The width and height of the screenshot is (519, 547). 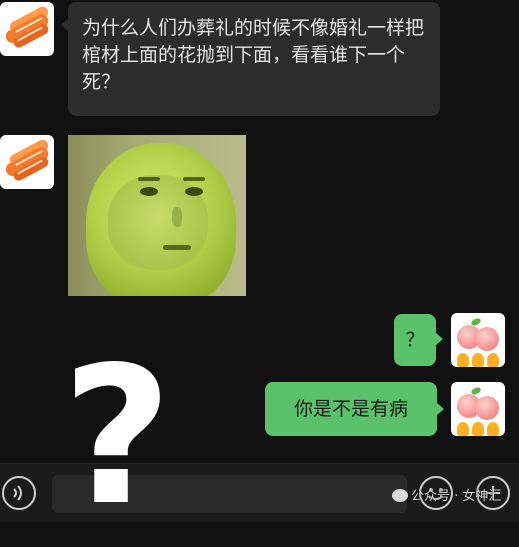 I want to click on message-text: 你是不是有病, so click(x=350, y=409).